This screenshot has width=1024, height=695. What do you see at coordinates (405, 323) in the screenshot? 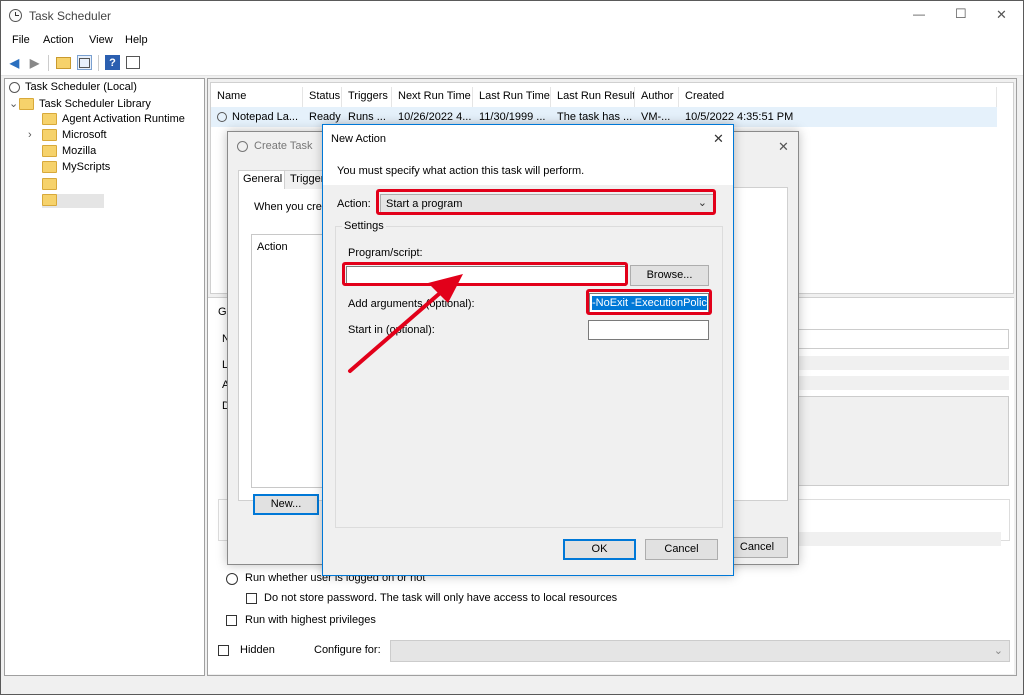
I see `annotation-arrow-icon` at bounding box center [405, 323].